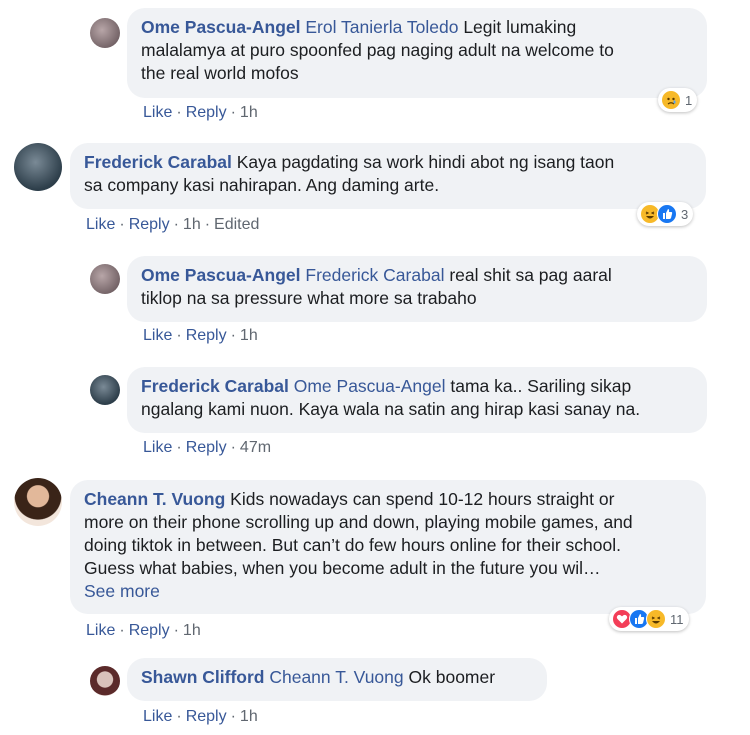  I want to click on comment-mention: Ome Pascua-Angel, so click(370, 386).